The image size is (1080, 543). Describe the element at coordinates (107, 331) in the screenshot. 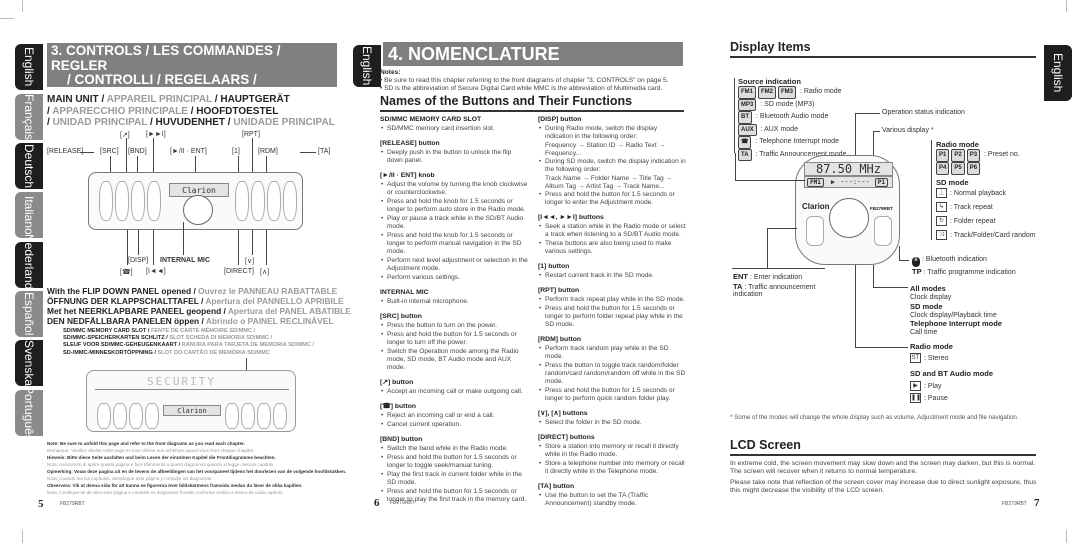

I see `text-segment: SD/MMC MEMORY CARD SLOT /` at that location.